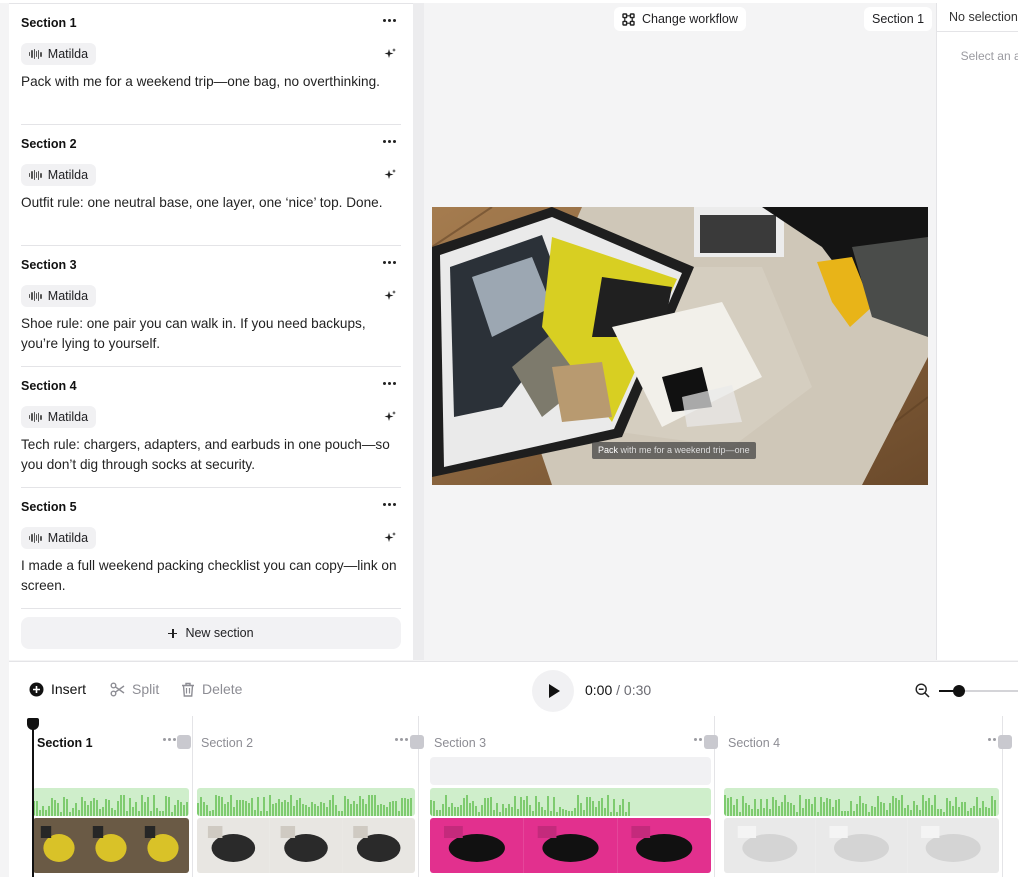  What do you see at coordinates (608, 450) in the screenshot?
I see `caption-highlight-word: Pack` at bounding box center [608, 450].